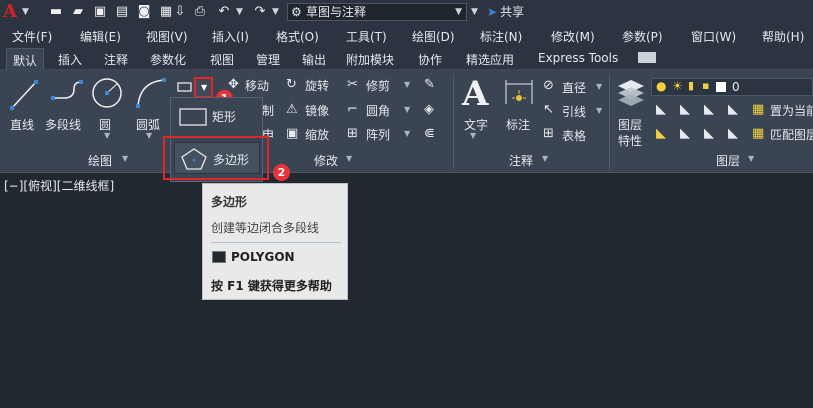  What do you see at coordinates (751, 158) in the screenshot?
I see `layers-panel-expand-icon: ▼` at bounding box center [751, 158].